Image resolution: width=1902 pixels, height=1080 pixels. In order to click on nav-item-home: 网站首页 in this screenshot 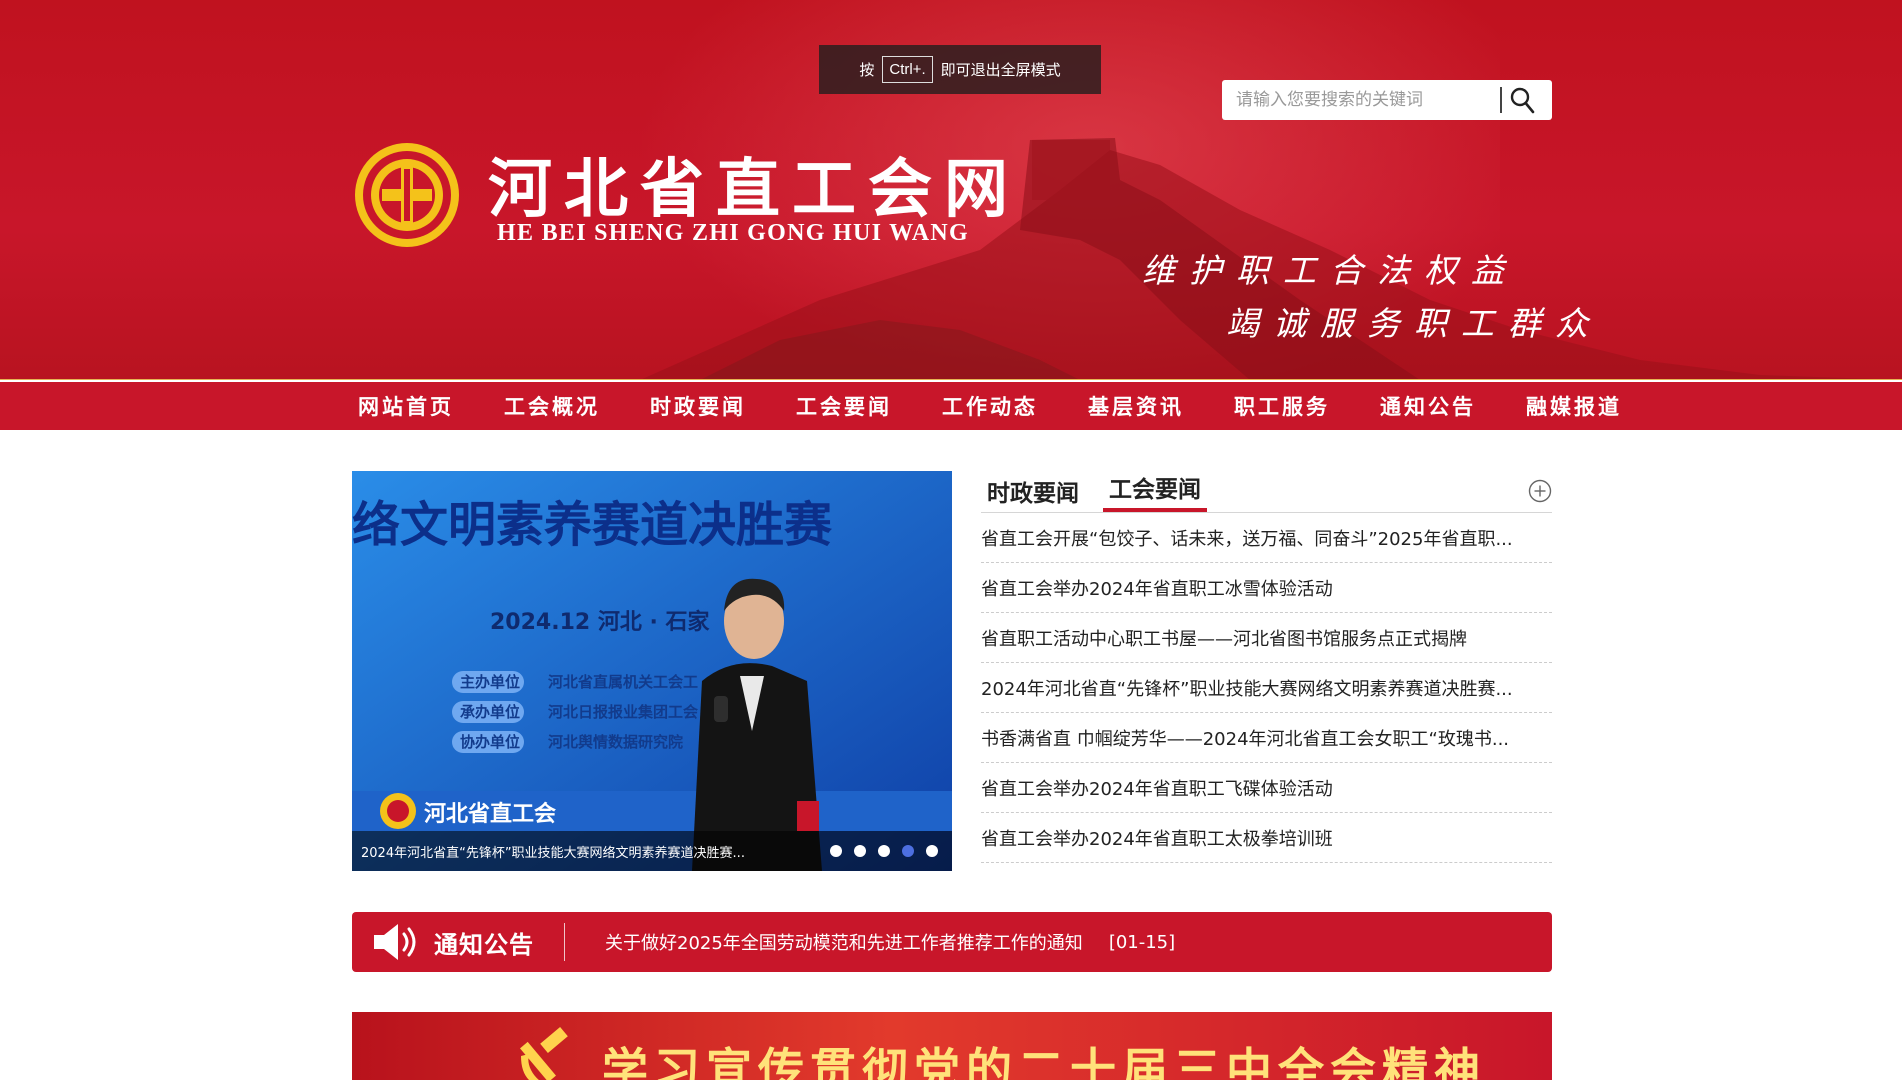, I will do `click(406, 406)`.